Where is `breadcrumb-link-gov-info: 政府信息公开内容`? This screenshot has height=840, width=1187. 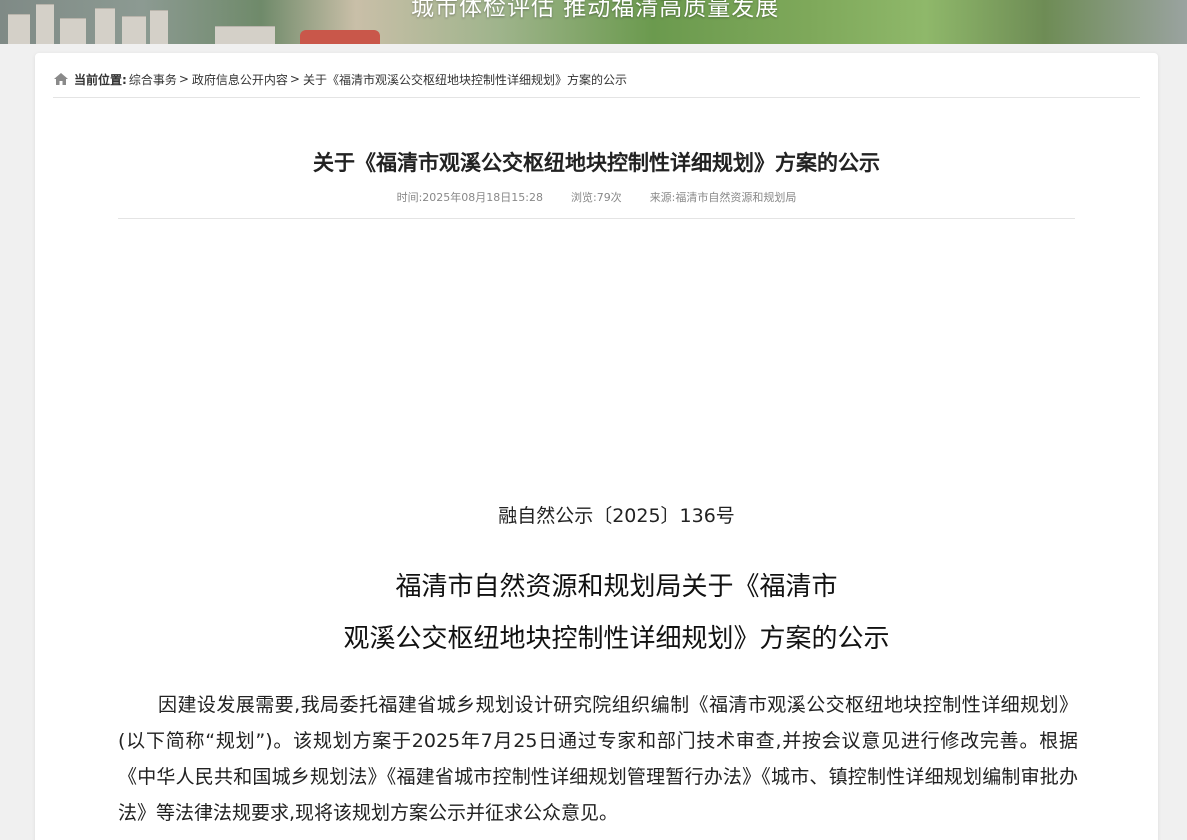
breadcrumb-link-gov-info: 政府信息公开内容 is located at coordinates (240, 79).